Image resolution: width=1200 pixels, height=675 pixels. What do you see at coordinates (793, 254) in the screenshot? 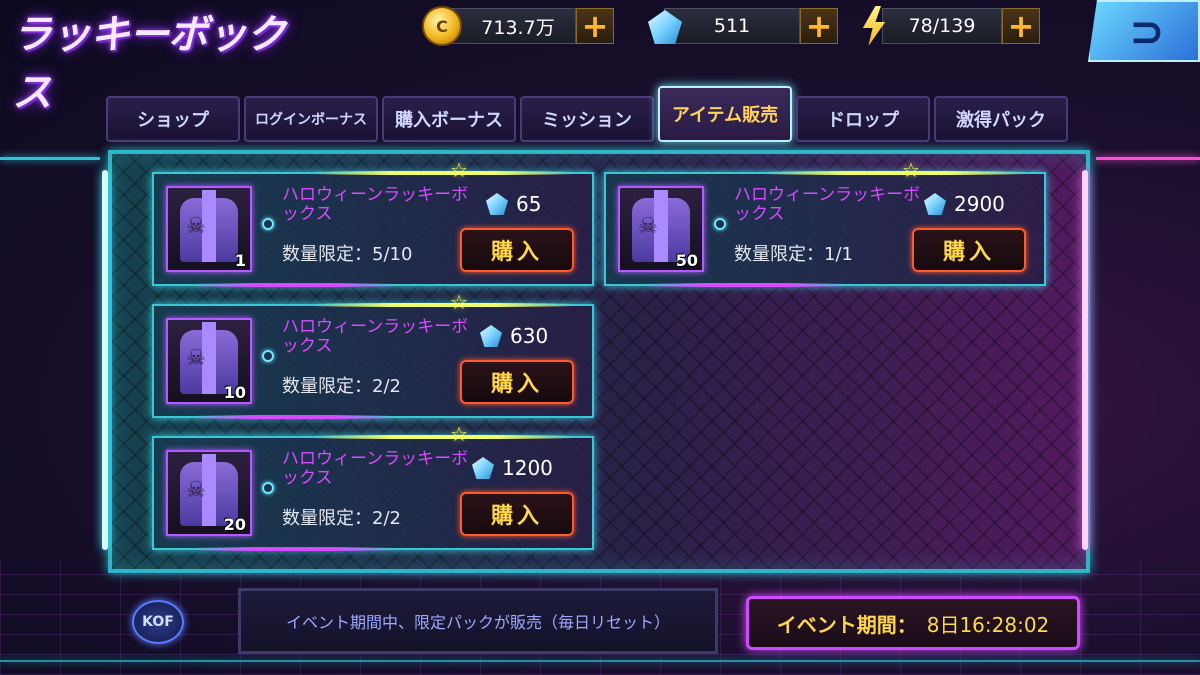
I see `quantity-limit: 数量限定：1/1` at bounding box center [793, 254].